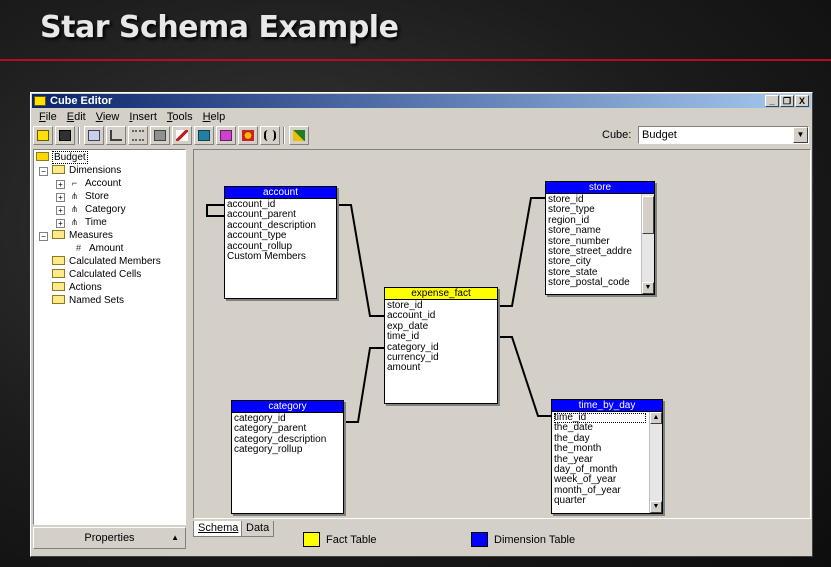 The width and height of the screenshot is (831, 567). Describe the element at coordinates (593, 230) in the screenshot. I see `table-field: store_name` at that location.